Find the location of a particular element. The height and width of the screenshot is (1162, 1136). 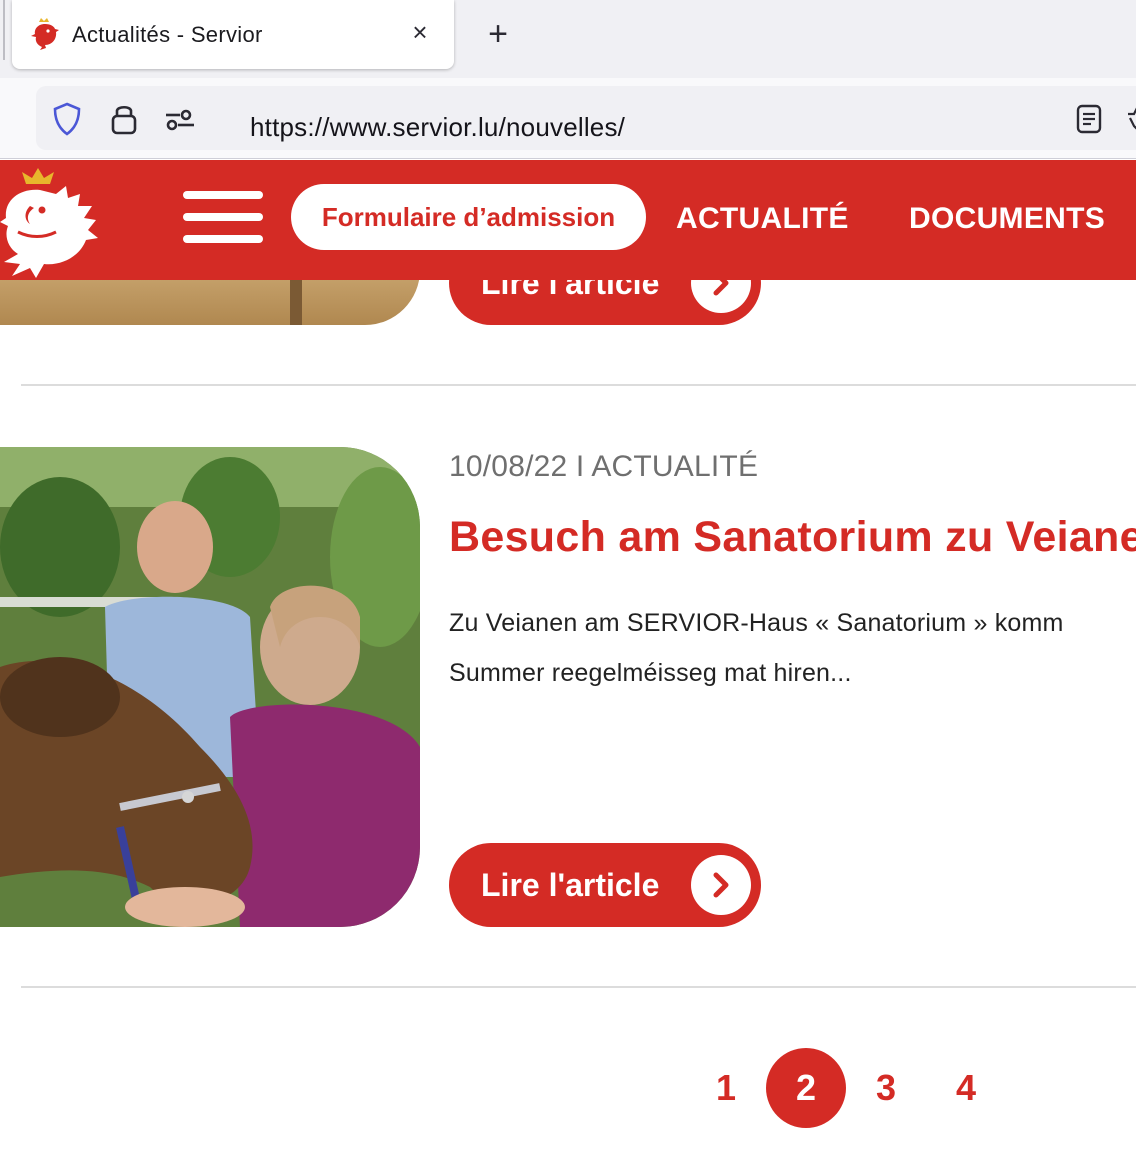

page-link-4: 4 is located at coordinates (966, 1088).